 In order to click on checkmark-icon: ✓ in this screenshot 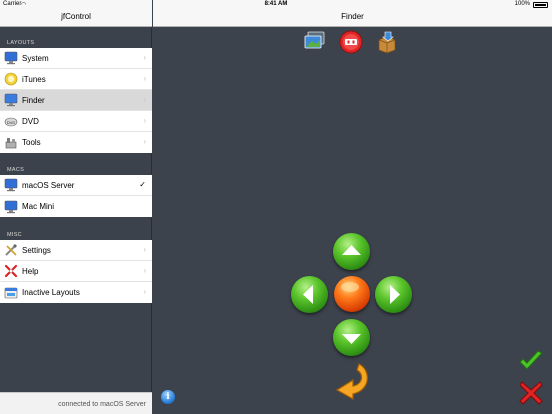, I will do `click(142, 184)`.